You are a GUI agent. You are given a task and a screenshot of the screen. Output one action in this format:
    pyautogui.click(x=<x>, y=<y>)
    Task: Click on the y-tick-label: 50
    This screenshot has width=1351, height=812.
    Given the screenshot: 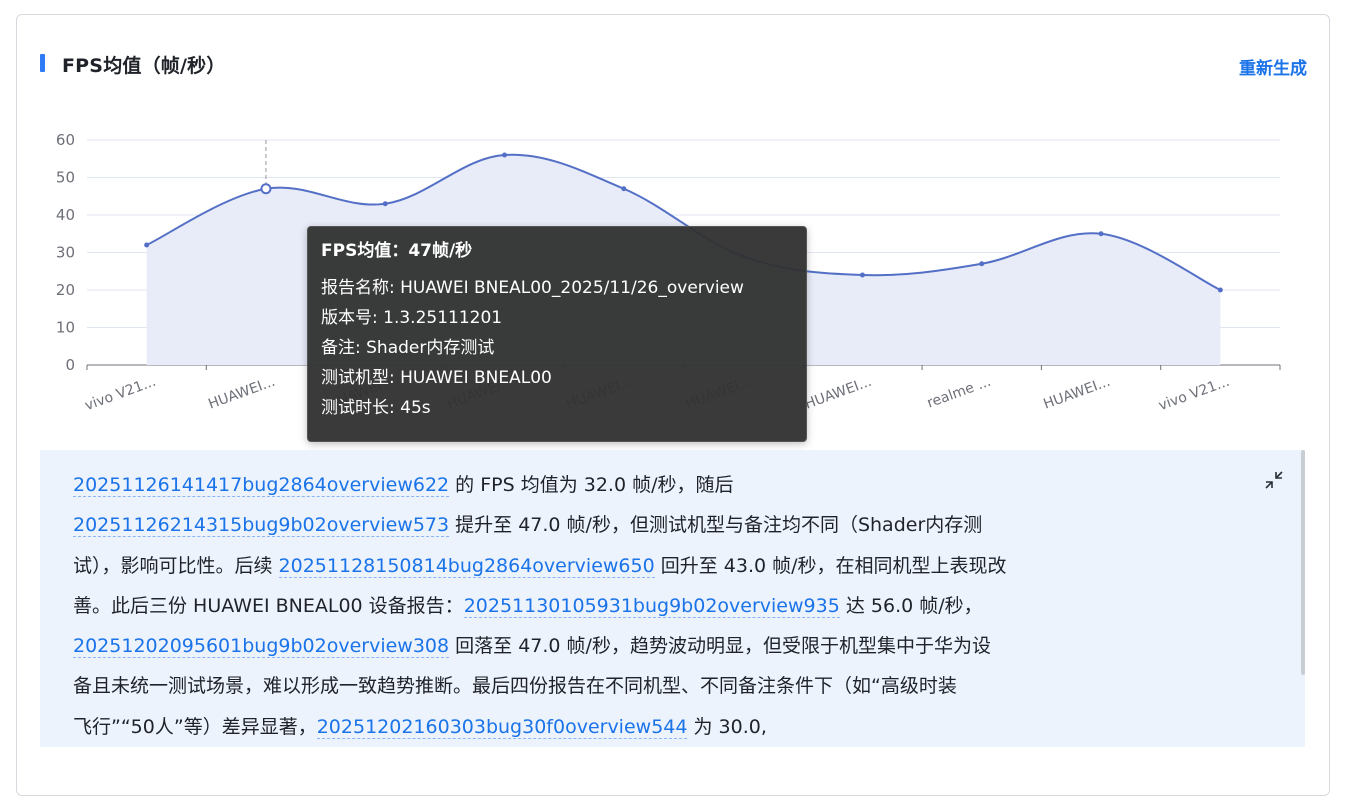 What is the action you would take?
    pyautogui.click(x=65, y=178)
    